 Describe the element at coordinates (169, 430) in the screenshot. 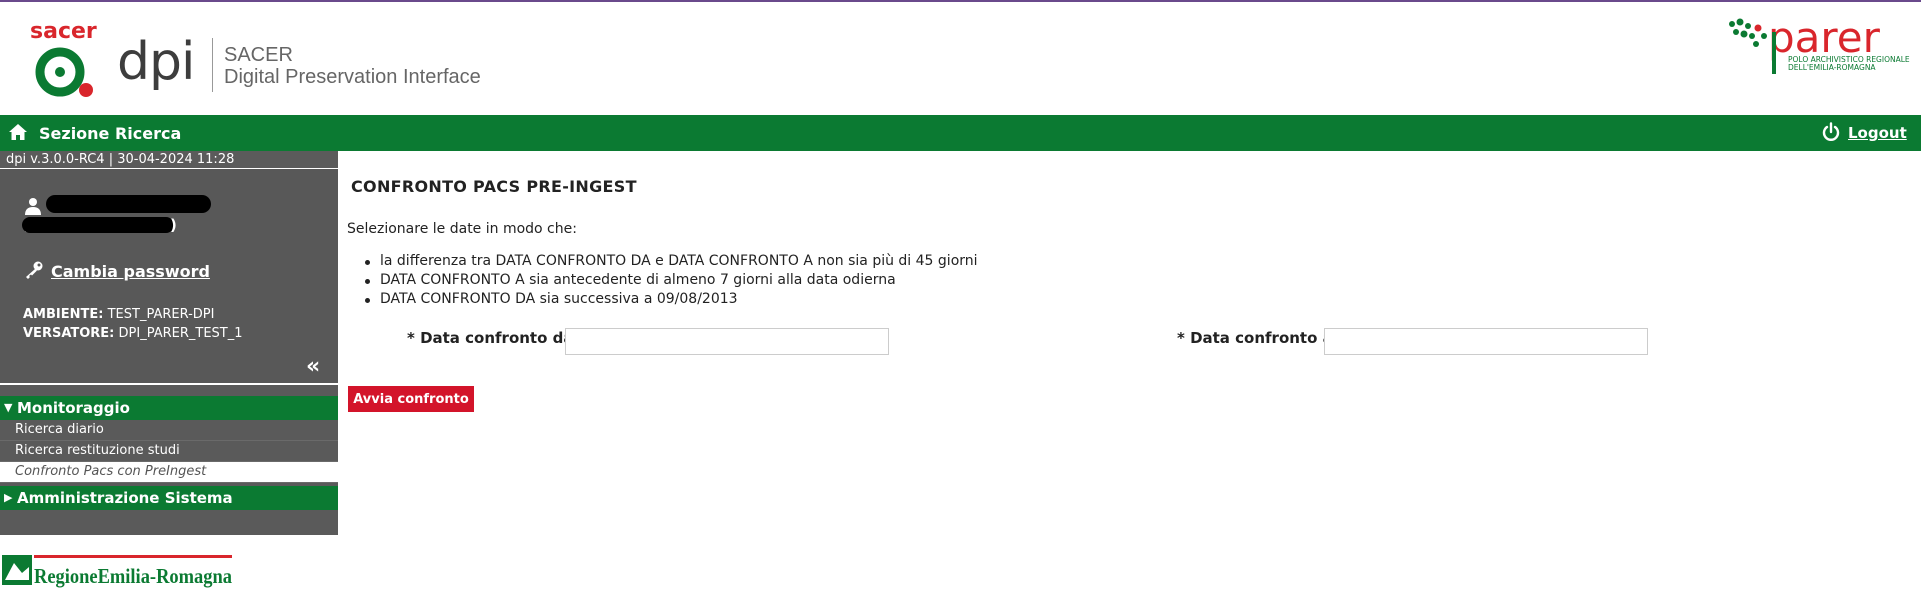

I see `menu-item-ricerca-diario: Ricerca diario` at that location.